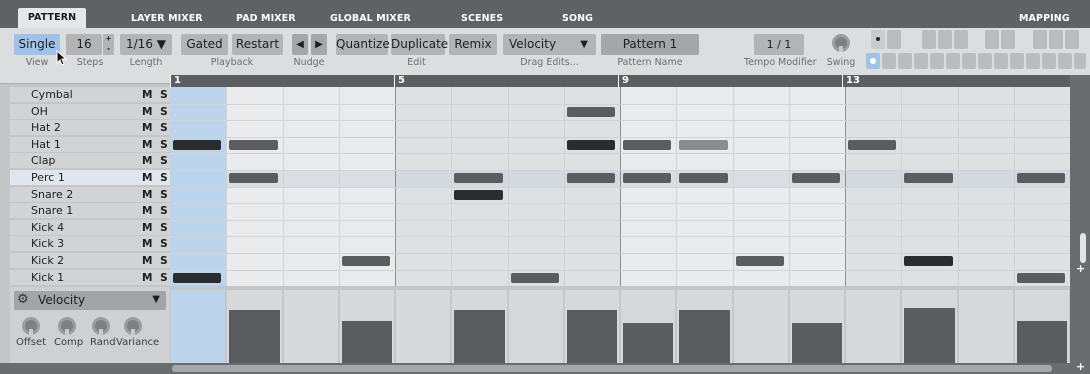 The width and height of the screenshot is (1090, 374). I want to click on track-row: Kick 4 M S, so click(90, 227).